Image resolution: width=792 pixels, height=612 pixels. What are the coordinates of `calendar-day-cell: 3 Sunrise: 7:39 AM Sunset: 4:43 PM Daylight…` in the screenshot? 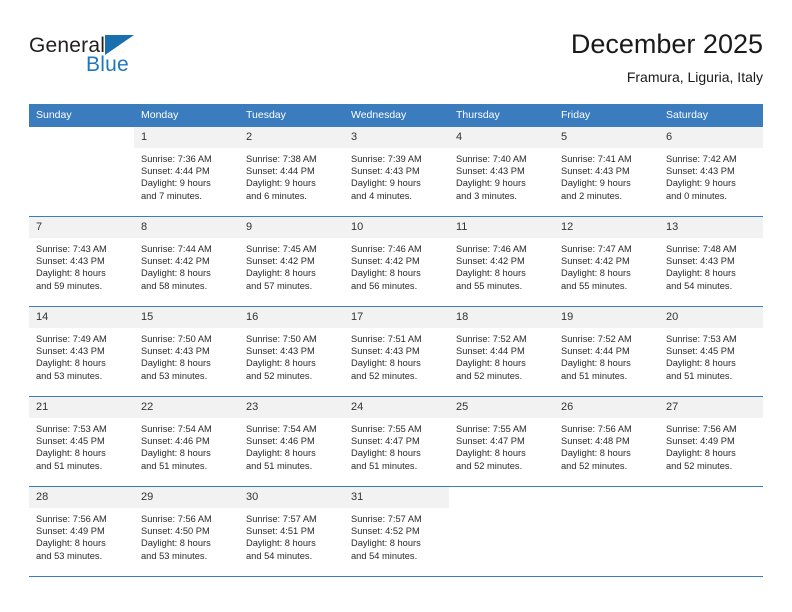 It's located at (396, 172).